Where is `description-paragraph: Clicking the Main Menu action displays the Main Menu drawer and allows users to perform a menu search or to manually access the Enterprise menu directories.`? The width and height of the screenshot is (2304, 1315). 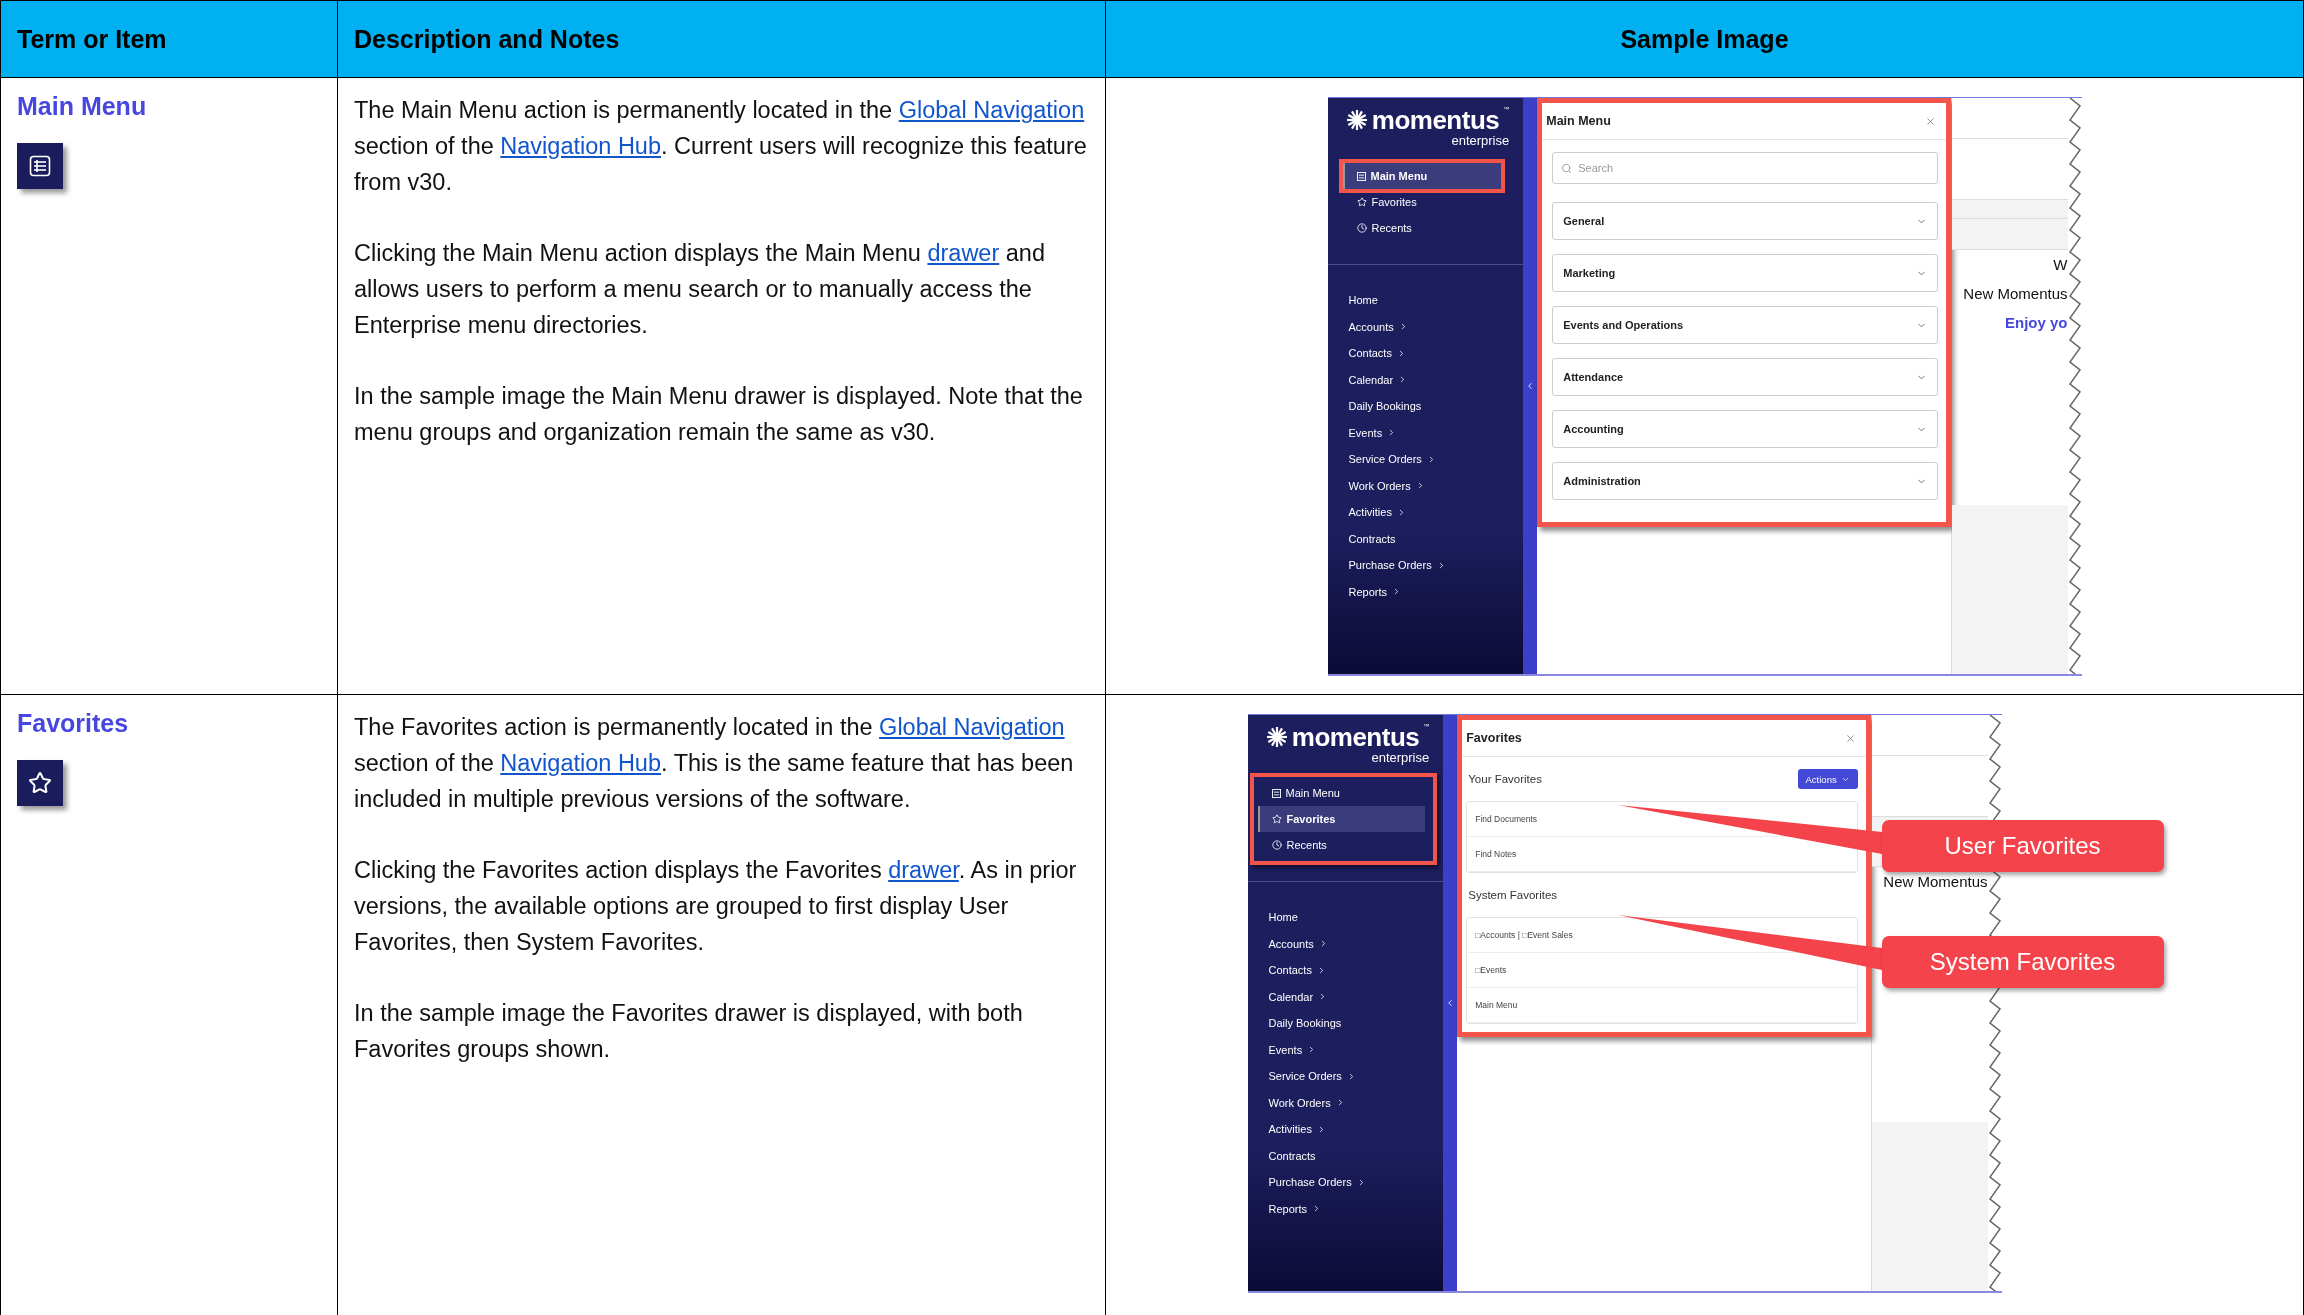 description-paragraph: Clicking the Main Menu action displays the Main Menu drawer and allows users to perform a menu search or to manually access the Enterprise menu directories. is located at coordinates (700, 289).